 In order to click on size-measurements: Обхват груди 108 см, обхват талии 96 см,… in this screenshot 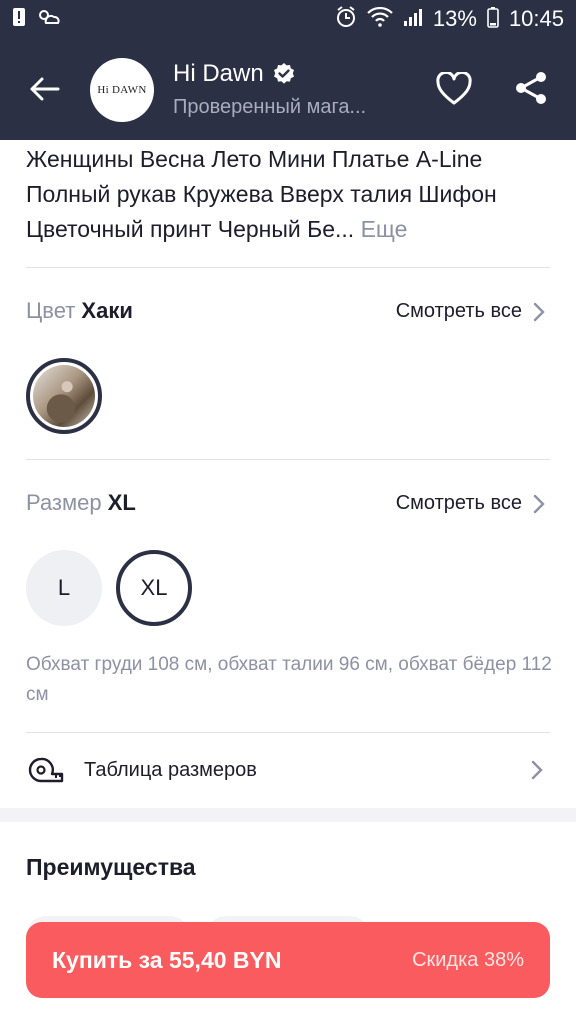, I will do `click(289, 679)`.